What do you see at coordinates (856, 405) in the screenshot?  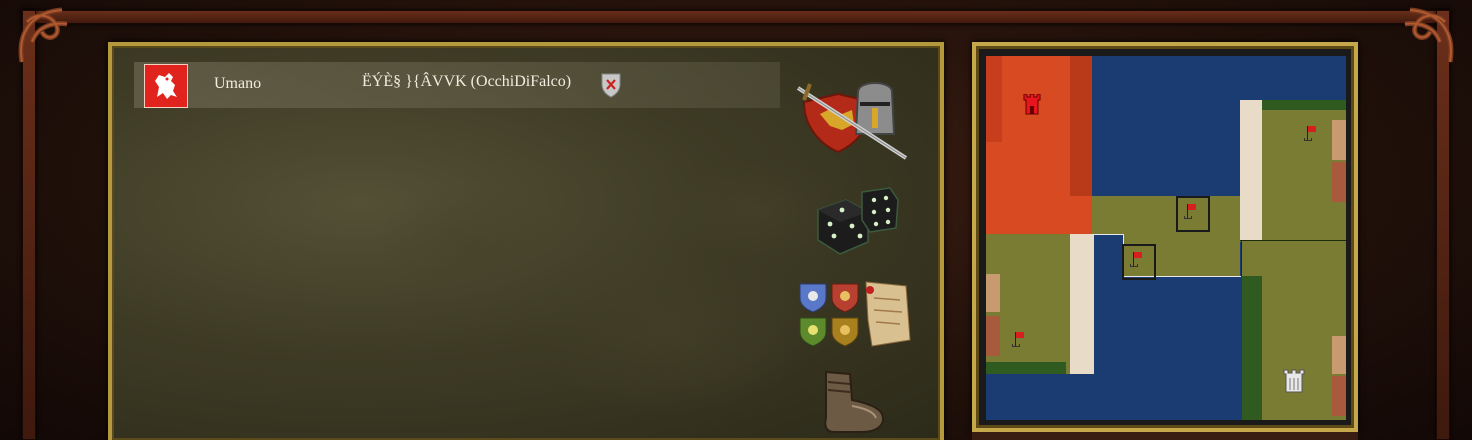 I see `boot-icon` at bounding box center [856, 405].